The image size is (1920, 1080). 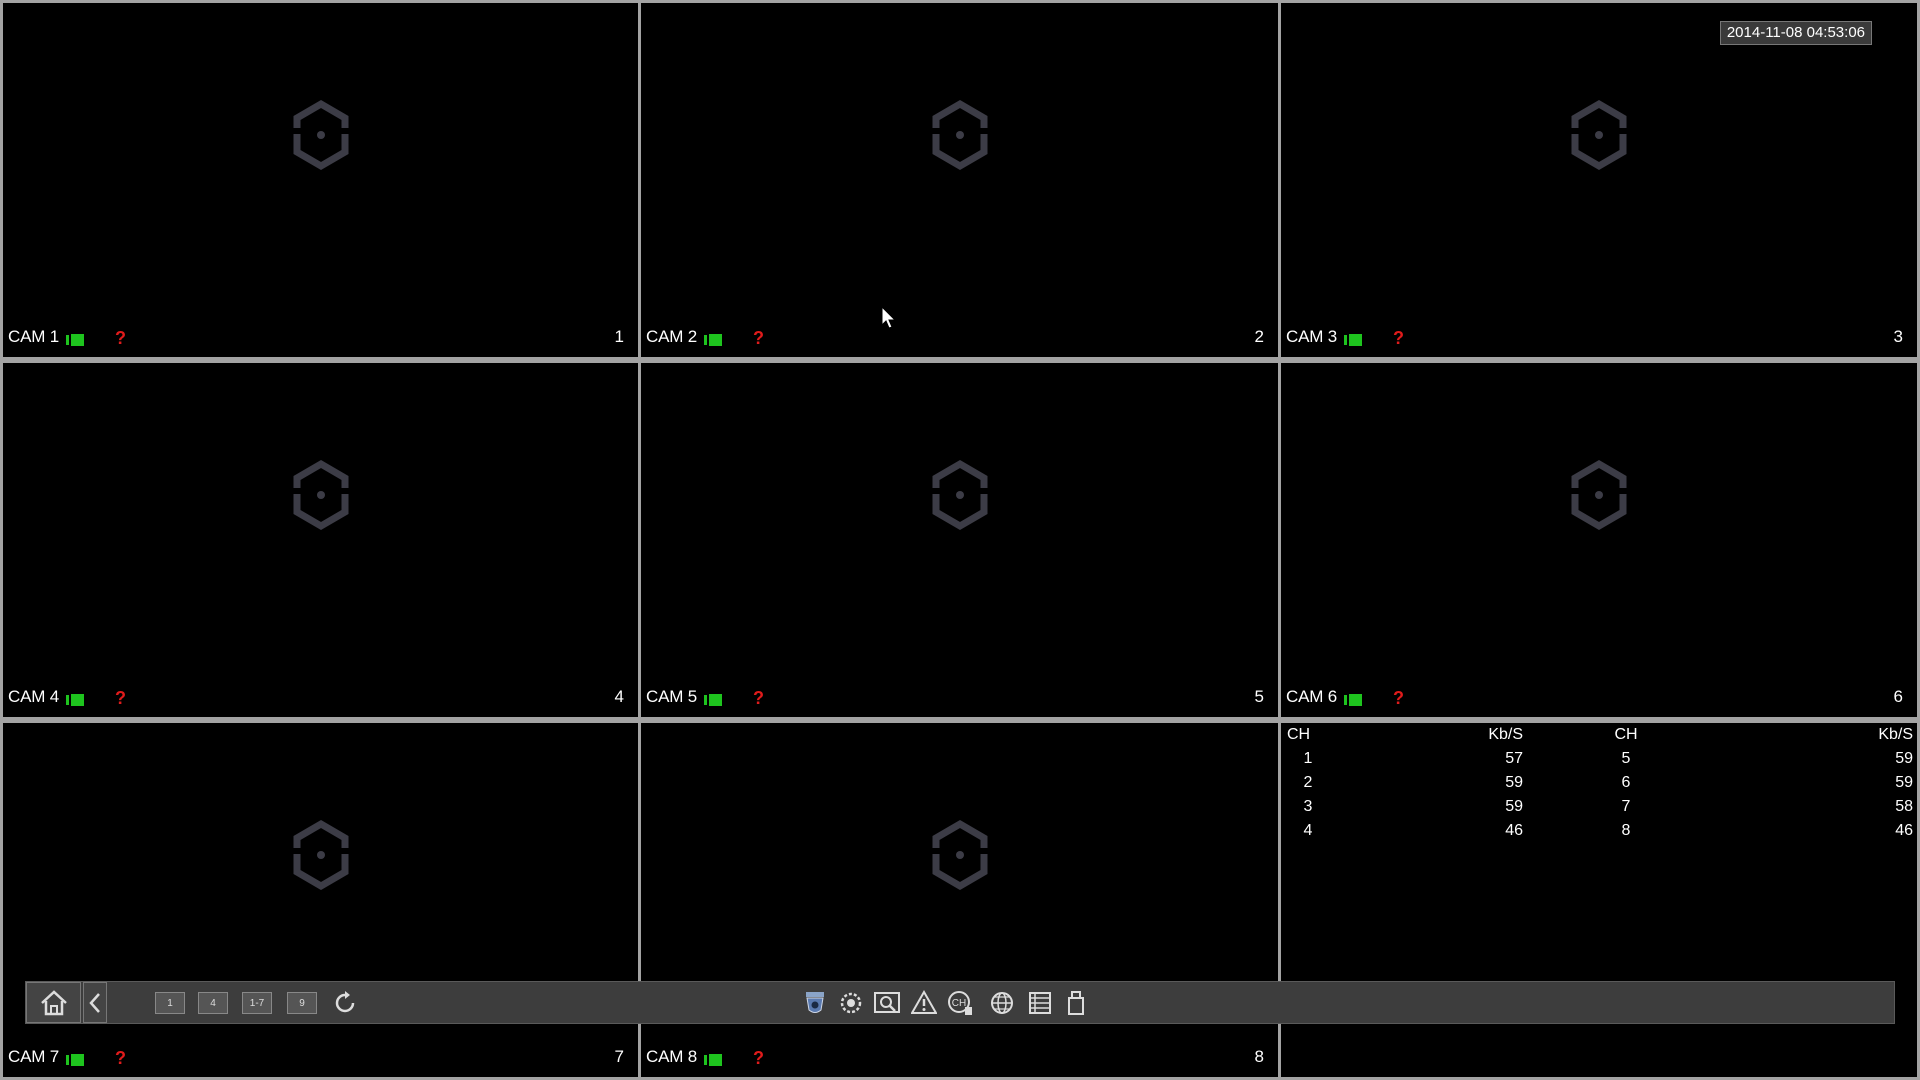 I want to click on search-button, so click(x=887, y=1003).